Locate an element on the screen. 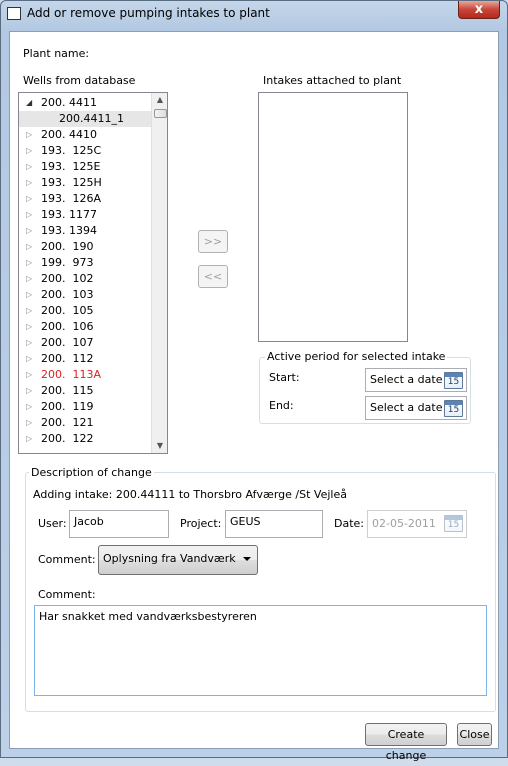  tree-item-label: 200. 4411 is located at coordinates (69, 102).